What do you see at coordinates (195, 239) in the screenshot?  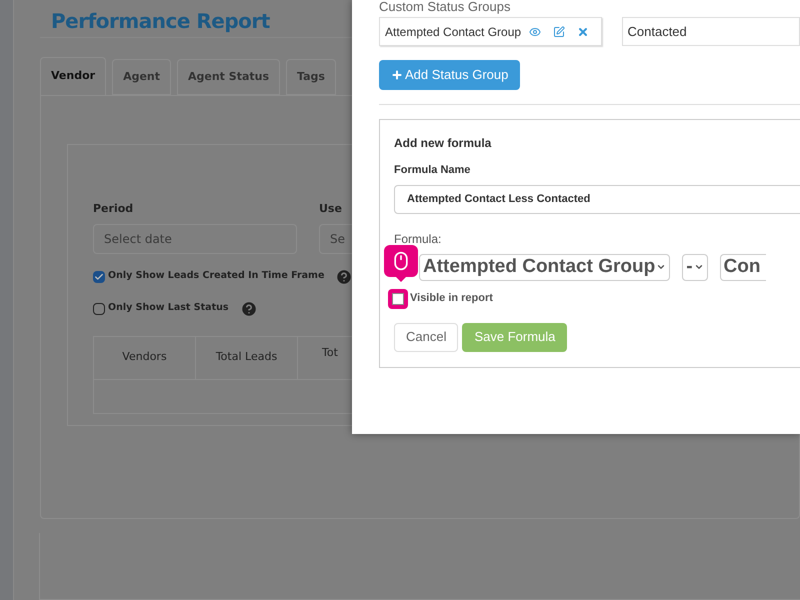 I see `filter-field: Select date` at bounding box center [195, 239].